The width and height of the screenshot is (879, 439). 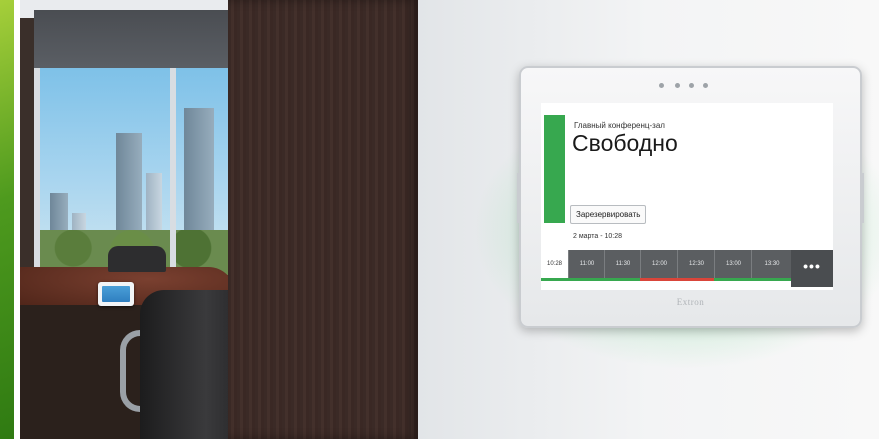 What do you see at coordinates (696, 265) in the screenshot?
I see `time-slot: 12:30` at bounding box center [696, 265].